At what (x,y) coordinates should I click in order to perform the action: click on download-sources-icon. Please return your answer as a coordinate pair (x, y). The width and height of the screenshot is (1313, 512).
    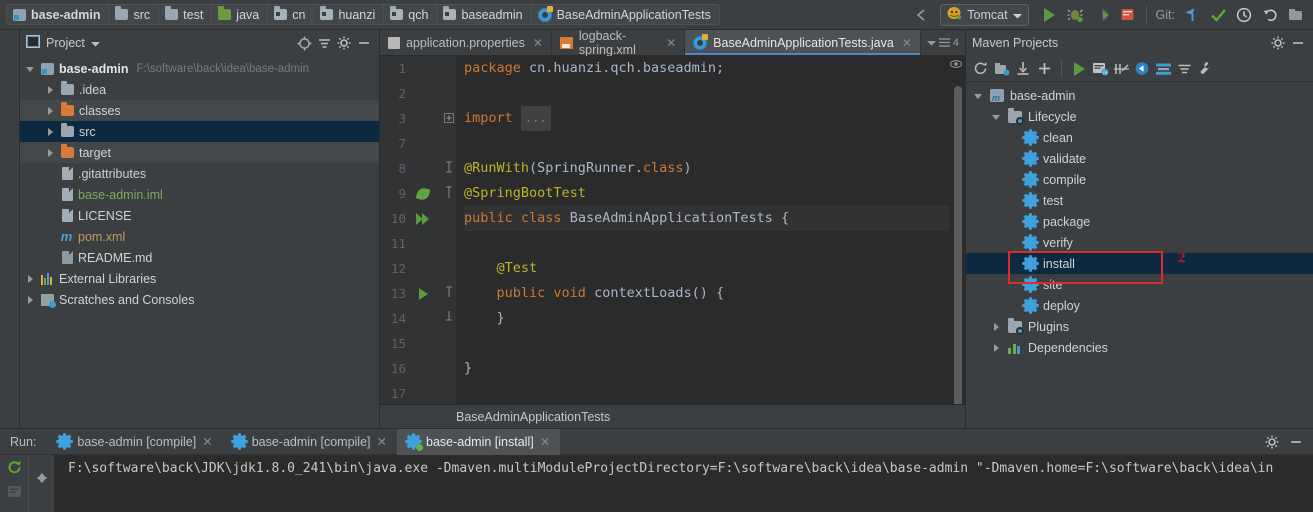
    Looking at the image, I should click on (1023, 69).